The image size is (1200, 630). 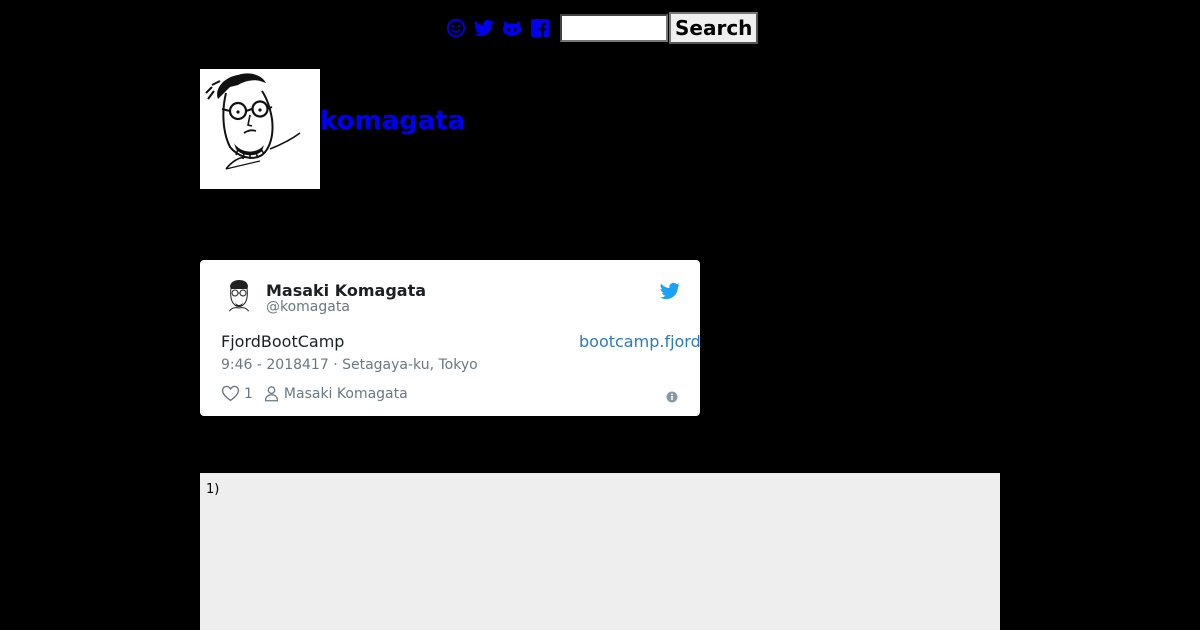 What do you see at coordinates (239, 296) in the screenshot?
I see `tweet-author-avatar` at bounding box center [239, 296].